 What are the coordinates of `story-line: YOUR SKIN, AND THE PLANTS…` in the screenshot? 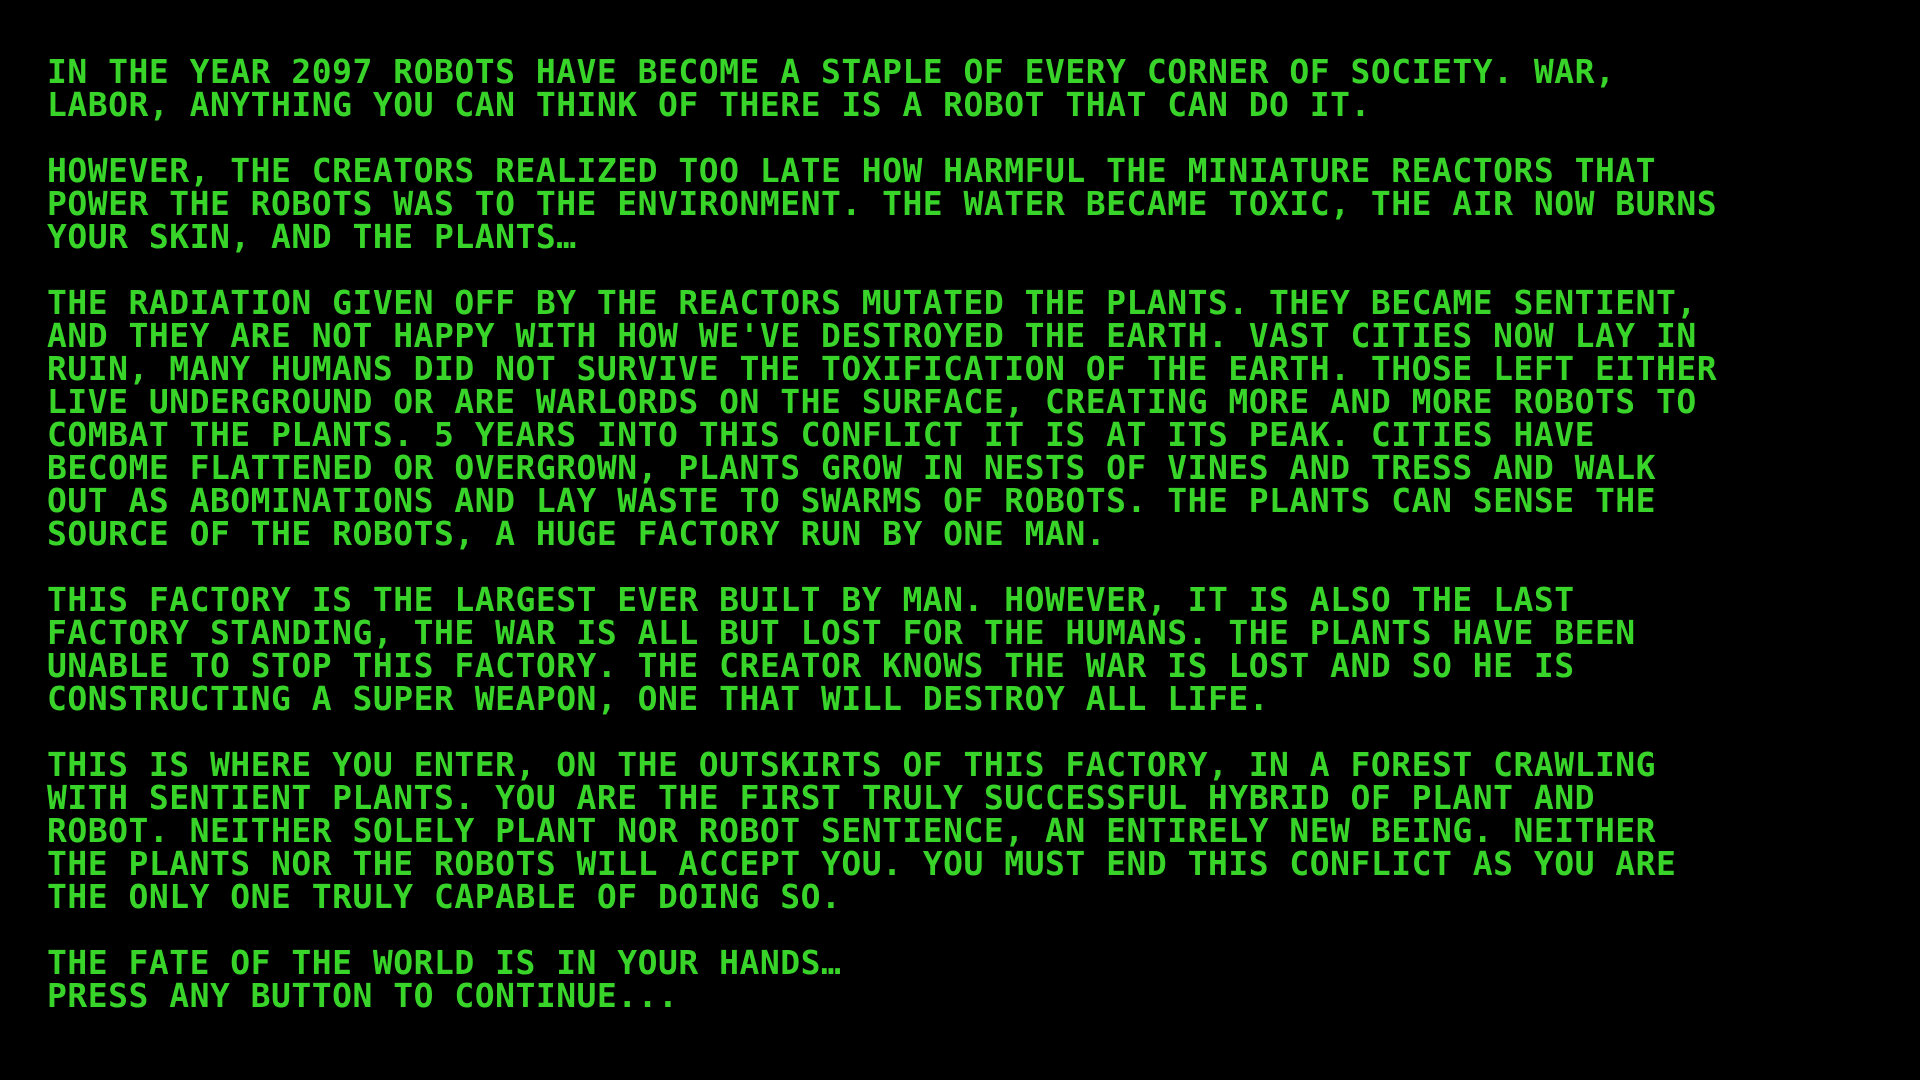 It's located at (312, 236).